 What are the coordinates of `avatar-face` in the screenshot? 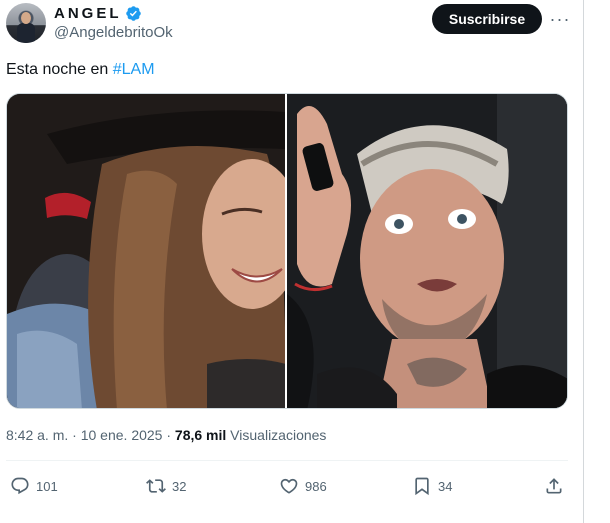 It's located at (26, 18).